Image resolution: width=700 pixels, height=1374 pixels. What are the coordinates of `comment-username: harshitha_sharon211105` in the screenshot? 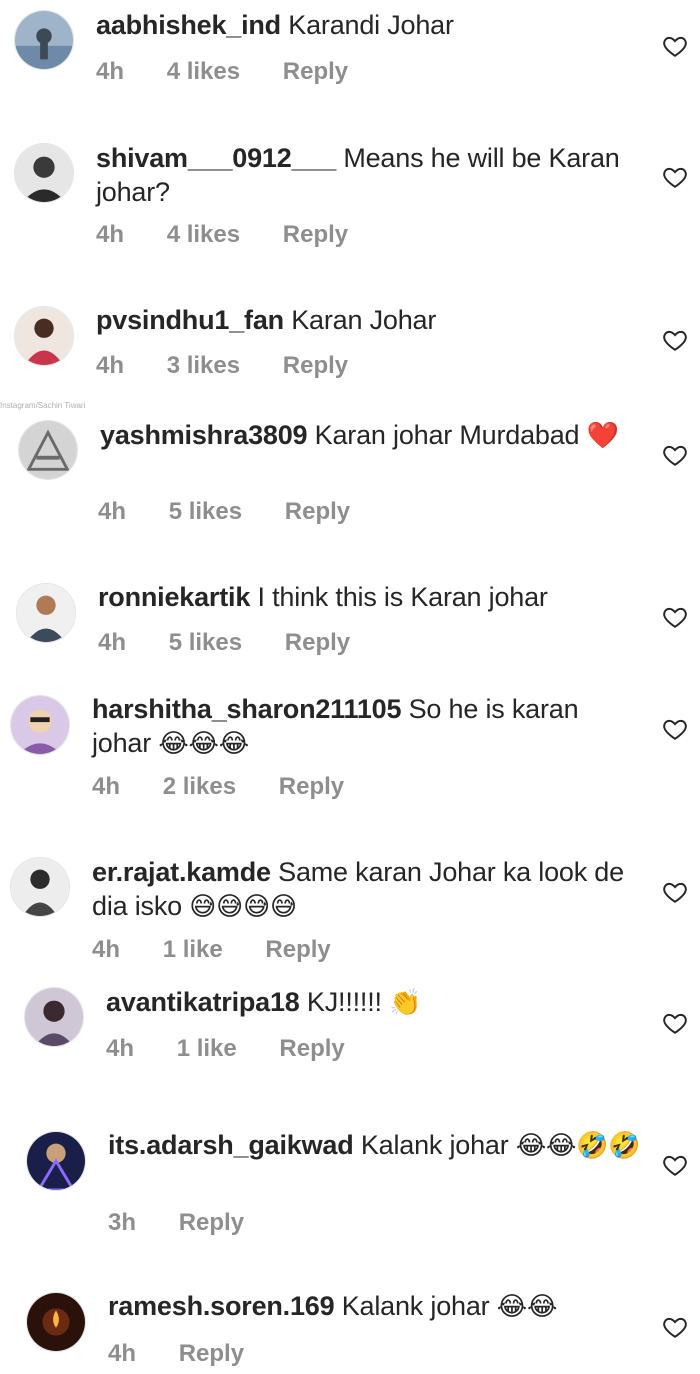 It's located at (246, 709).